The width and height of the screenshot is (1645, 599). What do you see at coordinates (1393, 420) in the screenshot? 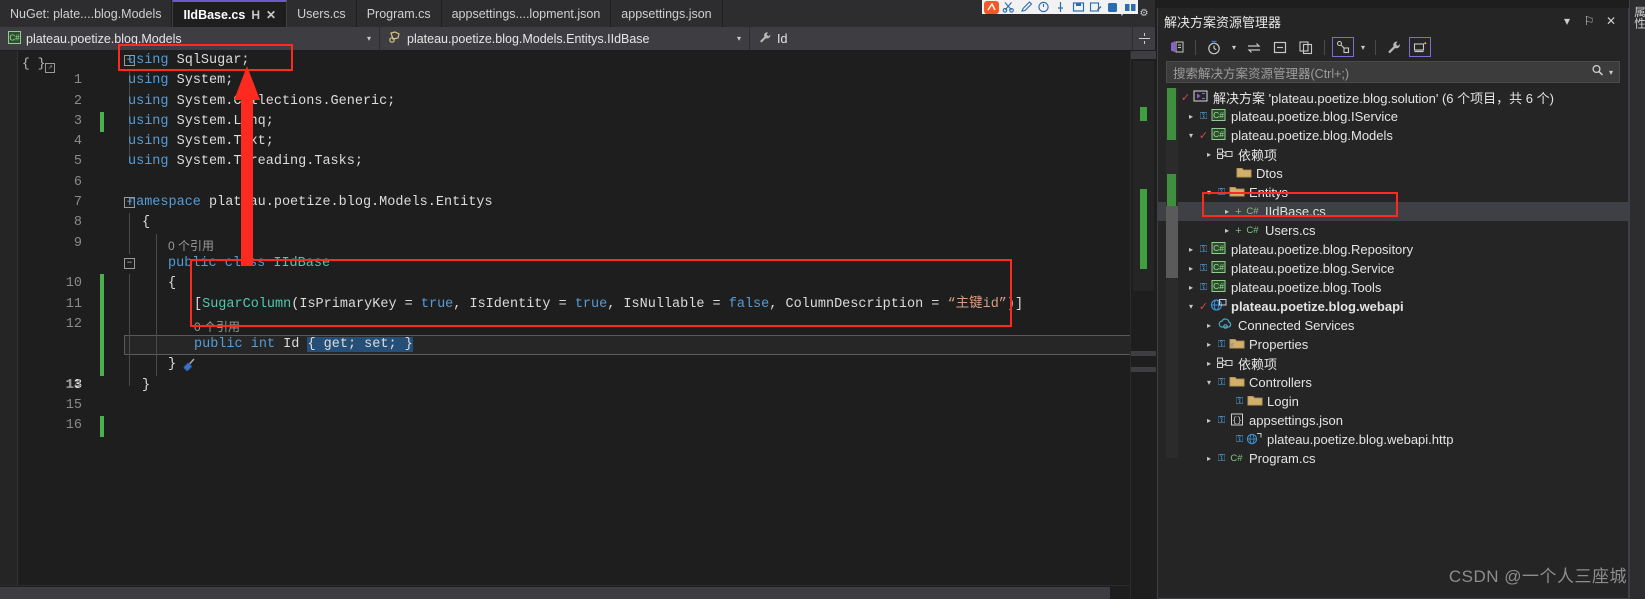
I see `tree-item: ▸ ⚿ {} appsettings.json` at bounding box center [1393, 420].